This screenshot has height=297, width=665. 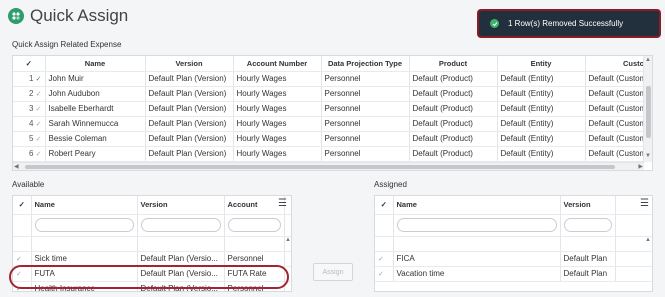 I want to click on row-number: 3, so click(x=31, y=108).